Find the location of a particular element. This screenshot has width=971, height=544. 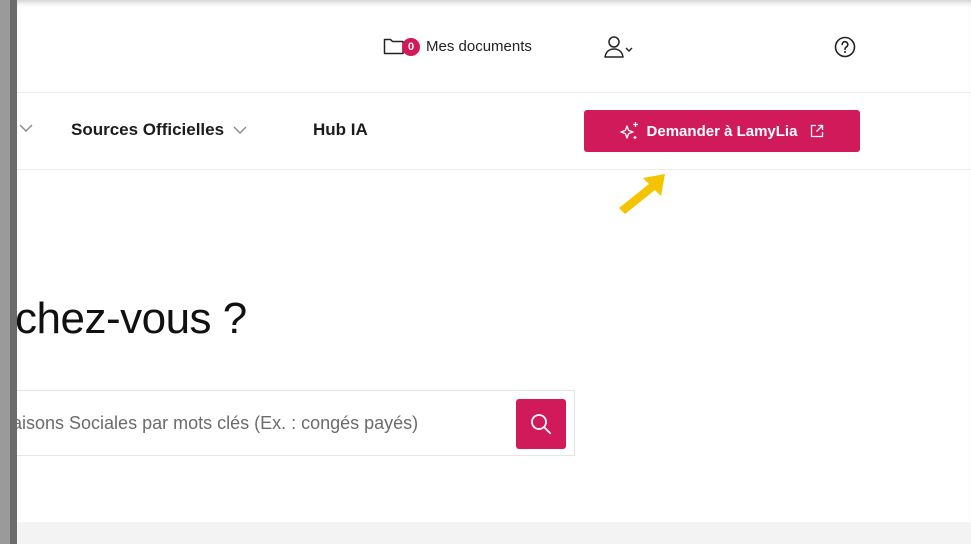

sparkle-icon is located at coordinates (628, 130).